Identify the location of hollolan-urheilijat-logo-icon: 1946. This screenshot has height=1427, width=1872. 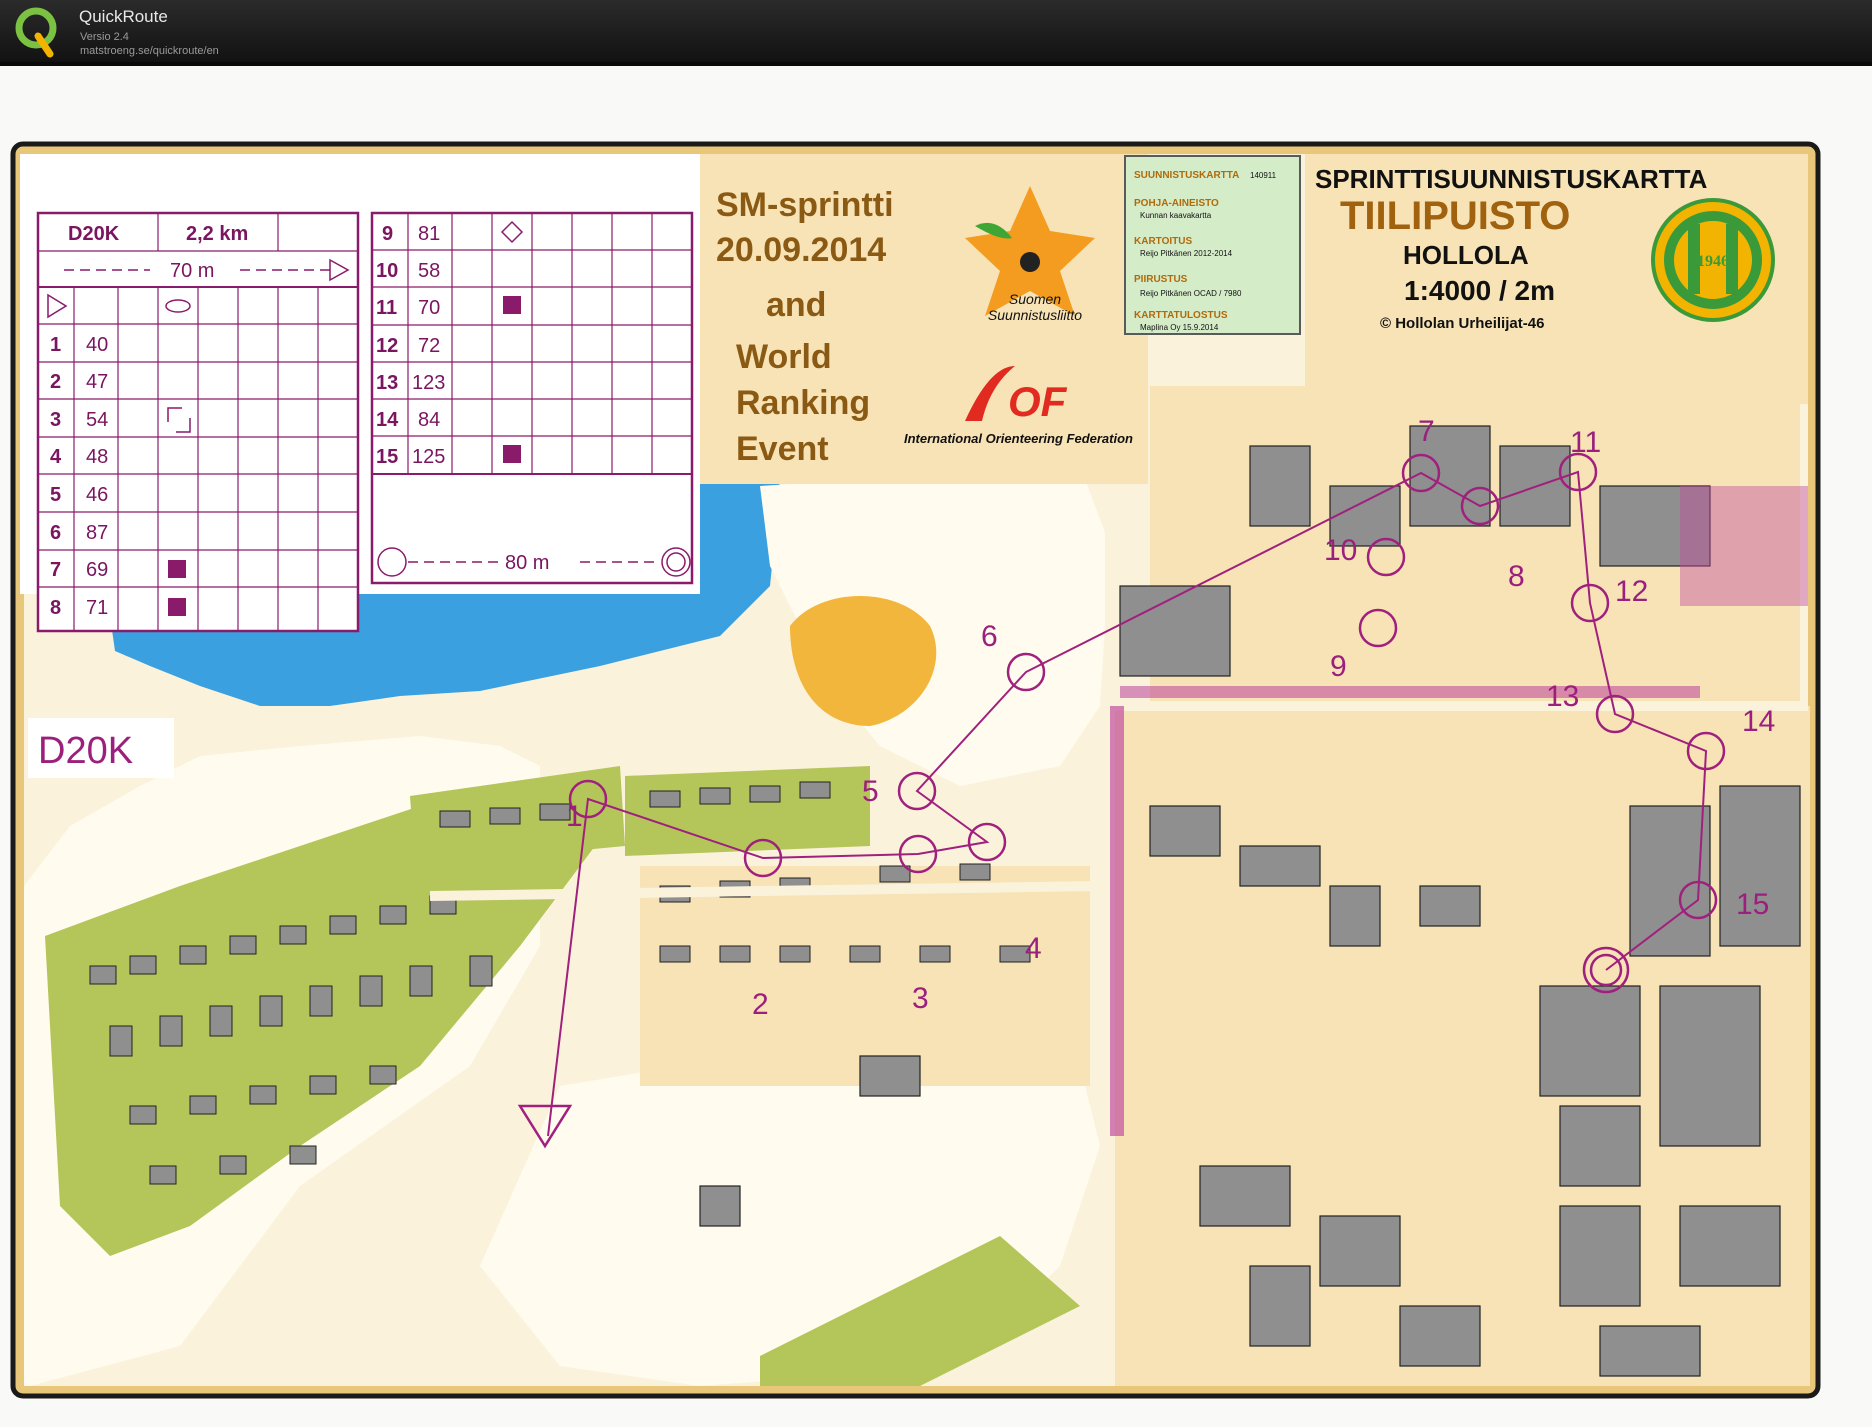
(1713, 260).